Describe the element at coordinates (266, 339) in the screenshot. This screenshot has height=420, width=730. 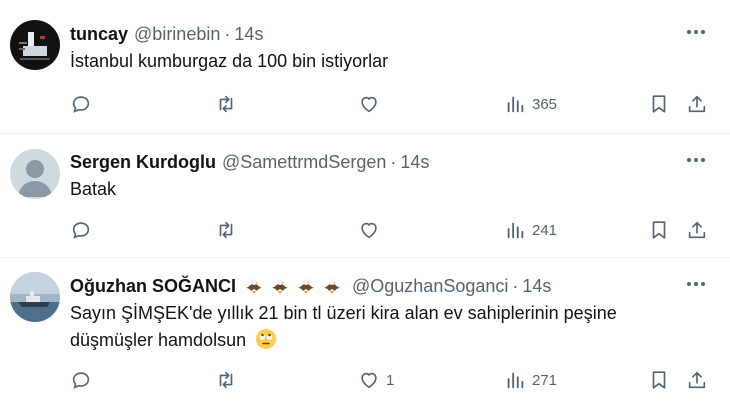
I see `face-with-rolling-eyes-icon` at that location.